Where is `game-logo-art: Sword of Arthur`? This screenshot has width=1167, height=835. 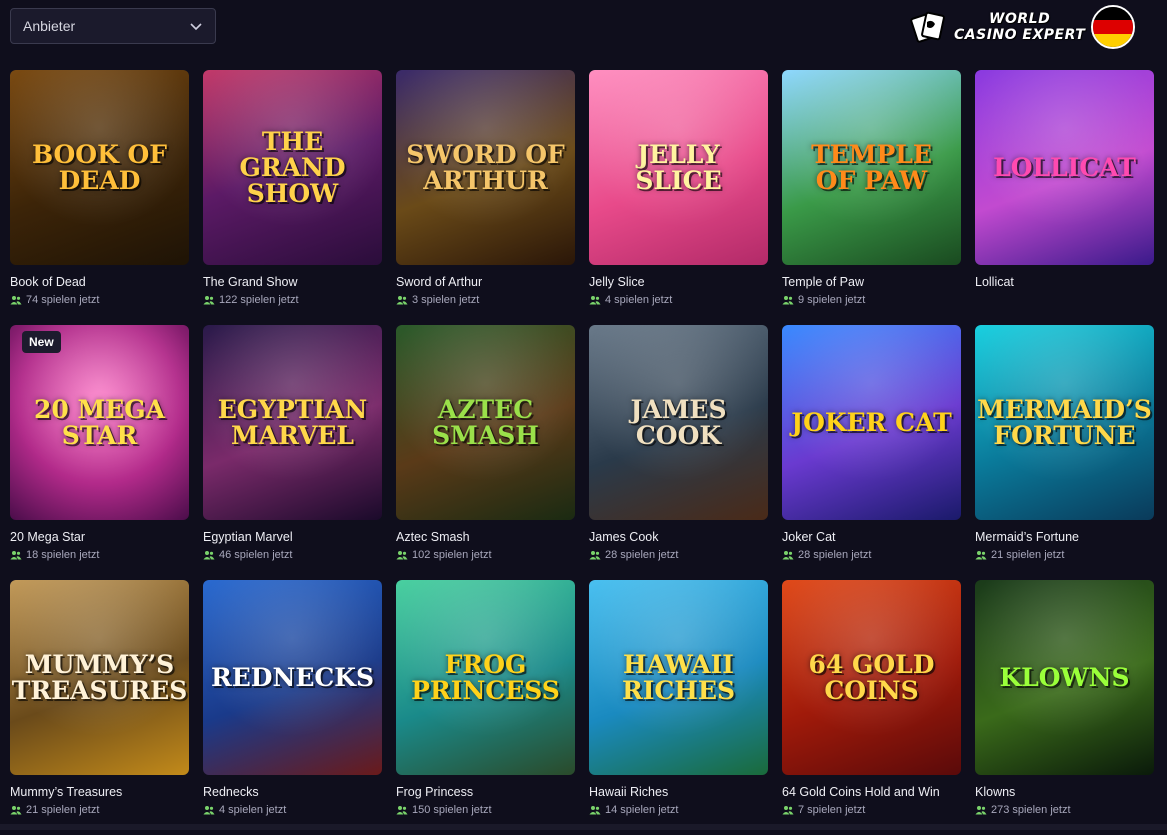
game-logo-art: Sword of Arthur is located at coordinates (485, 167).